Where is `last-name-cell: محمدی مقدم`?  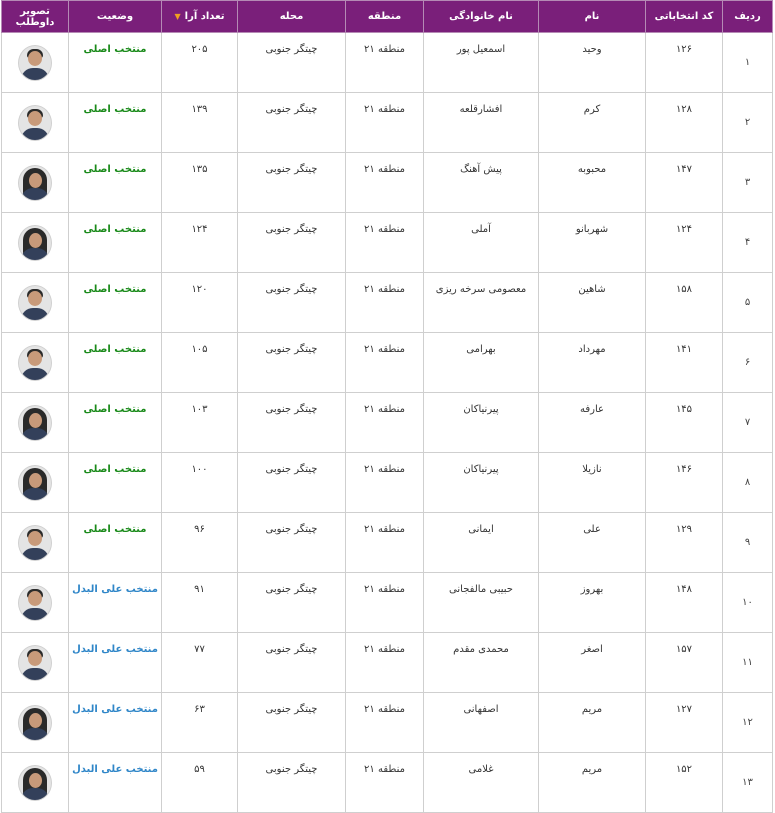 last-name-cell: محمدی مقدم is located at coordinates (481, 662).